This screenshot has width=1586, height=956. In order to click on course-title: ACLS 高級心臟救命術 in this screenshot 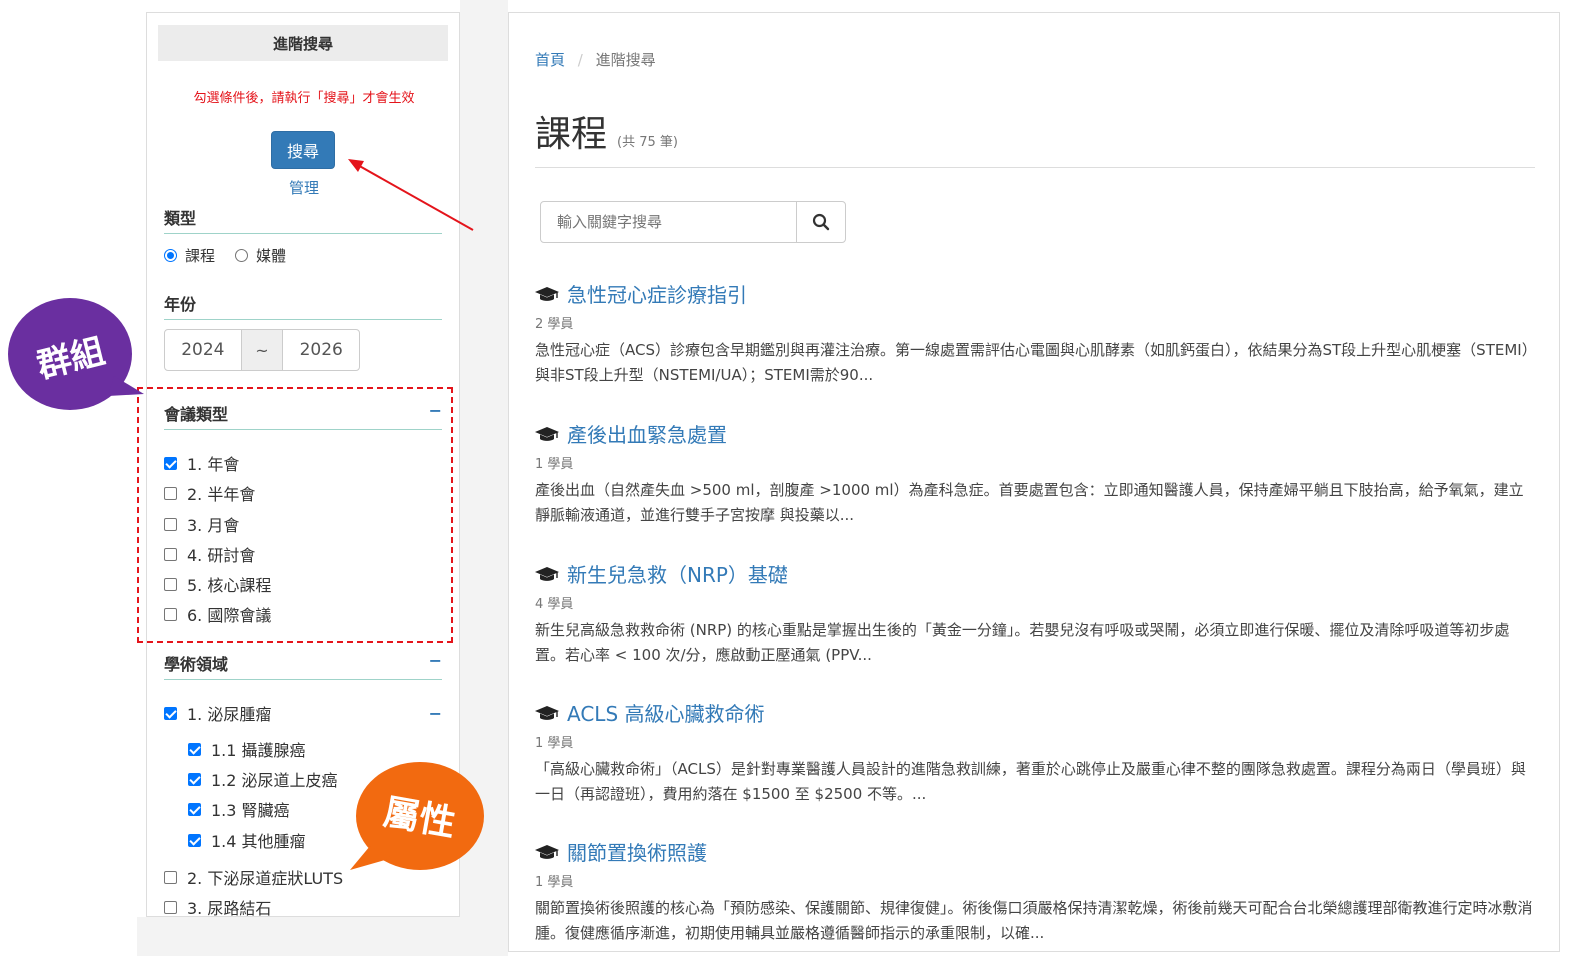, I will do `click(1035, 712)`.